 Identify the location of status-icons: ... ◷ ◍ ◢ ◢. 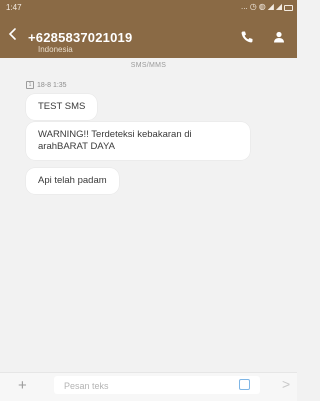
(267, 7).